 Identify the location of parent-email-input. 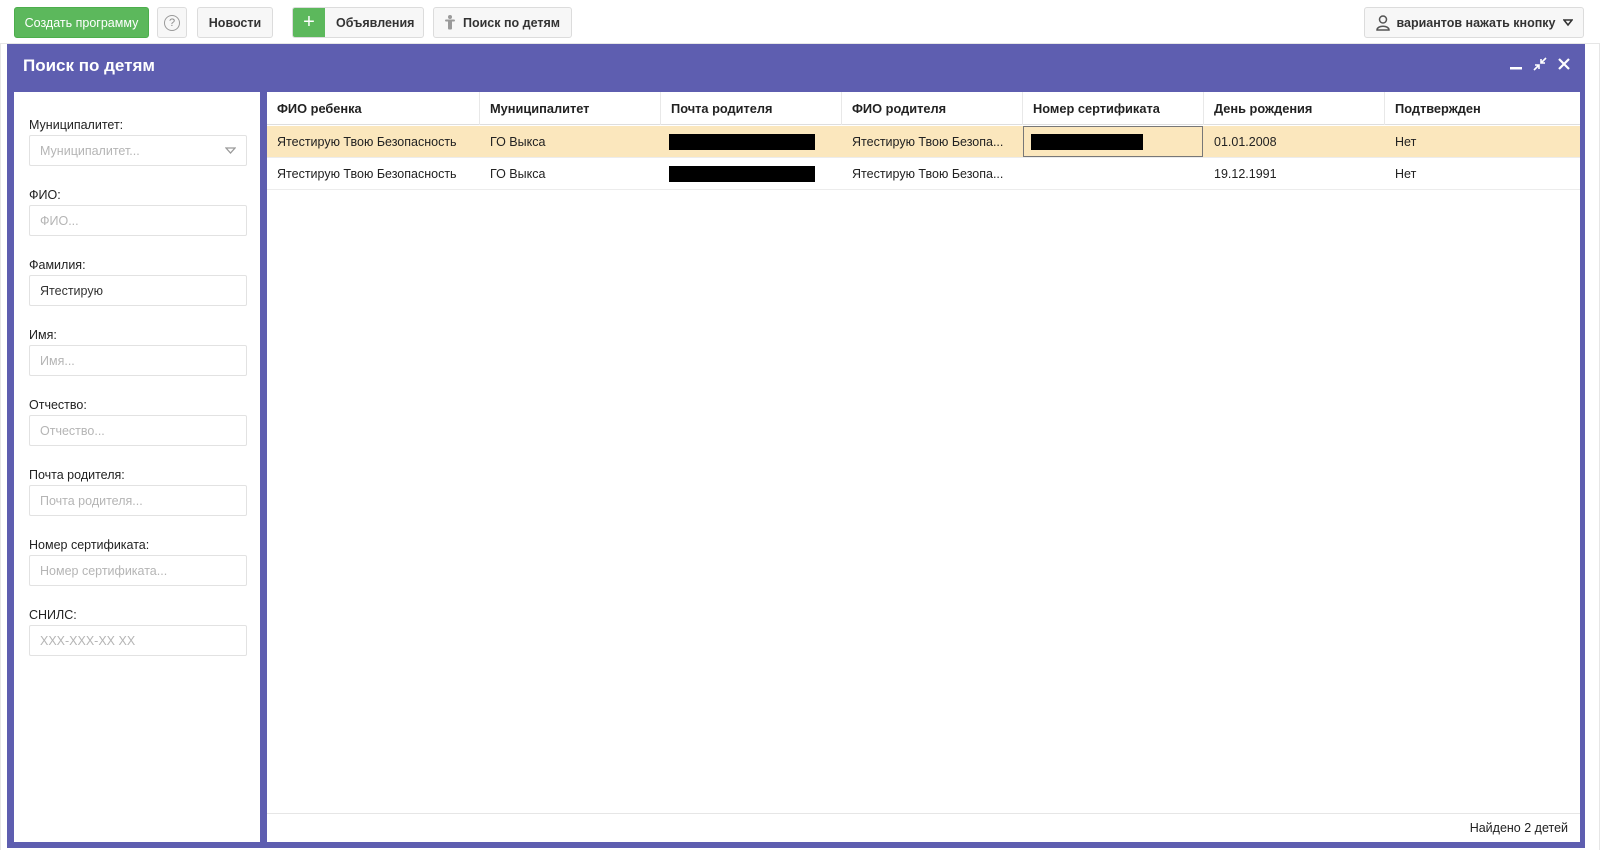
(138, 500).